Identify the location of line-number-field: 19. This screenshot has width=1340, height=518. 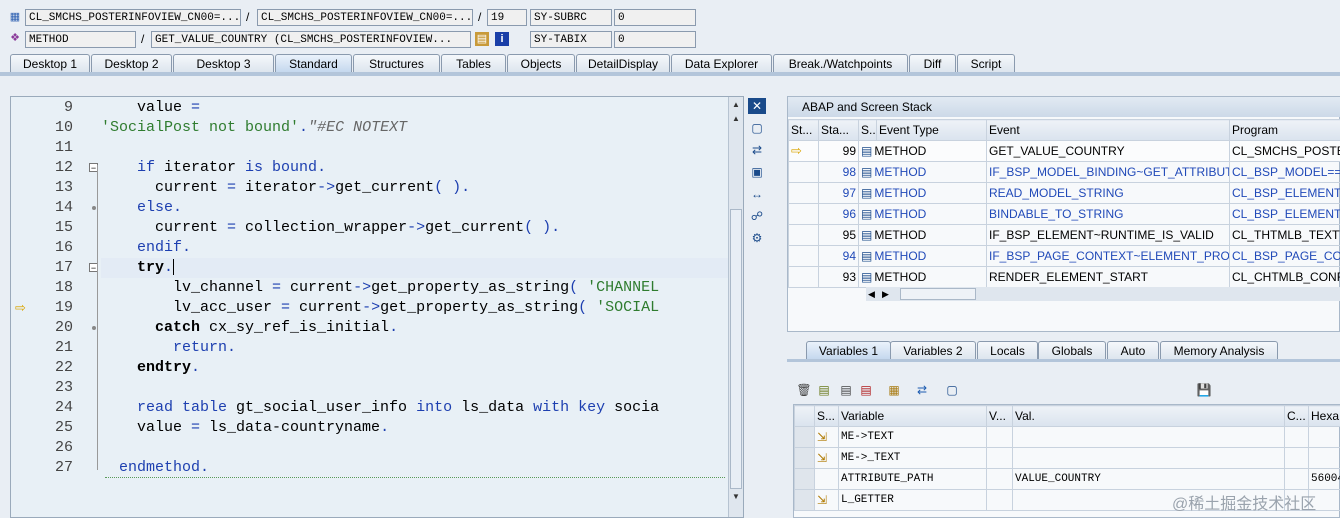
(507, 17).